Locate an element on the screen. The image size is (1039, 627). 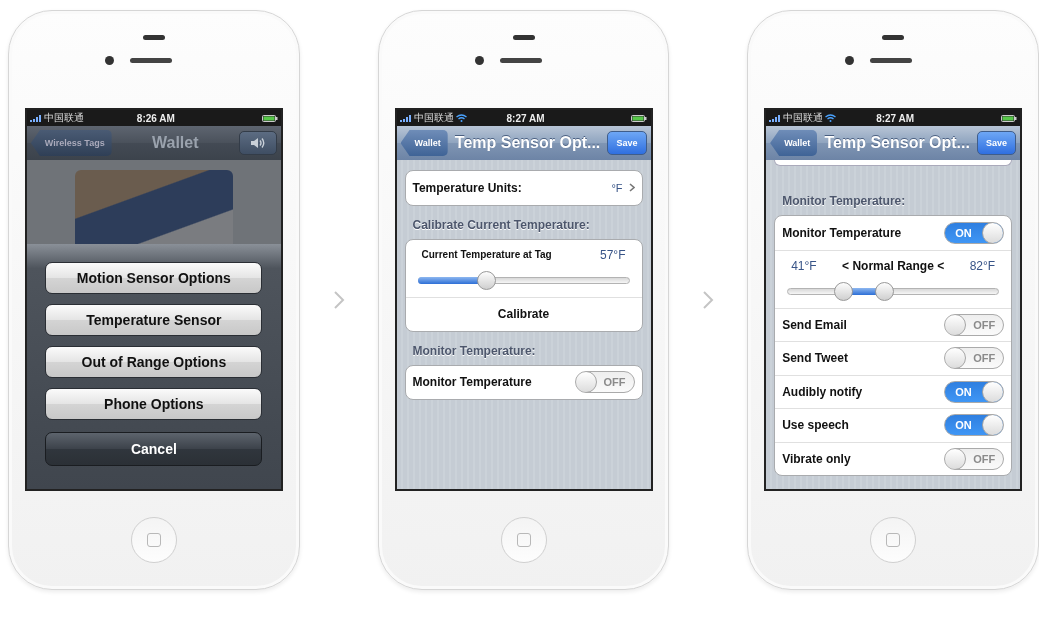
action-sheet-button: Temperature Sensor is located at coordinates (154, 320).